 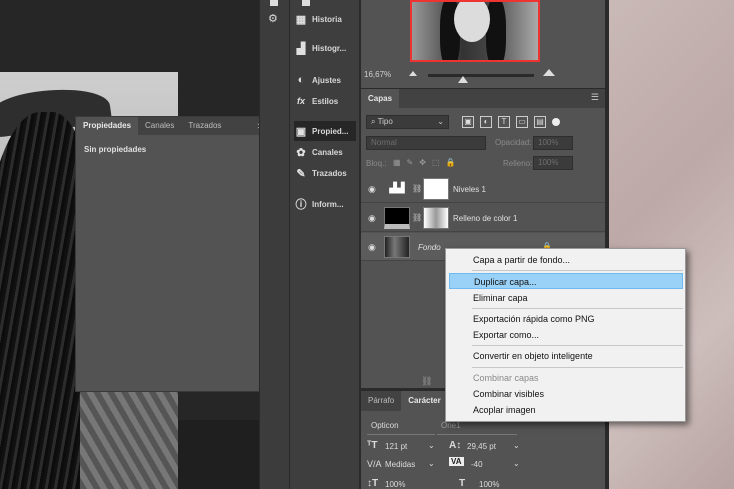 I want to click on filter-kind-value: Tipo, so click(x=385, y=121).